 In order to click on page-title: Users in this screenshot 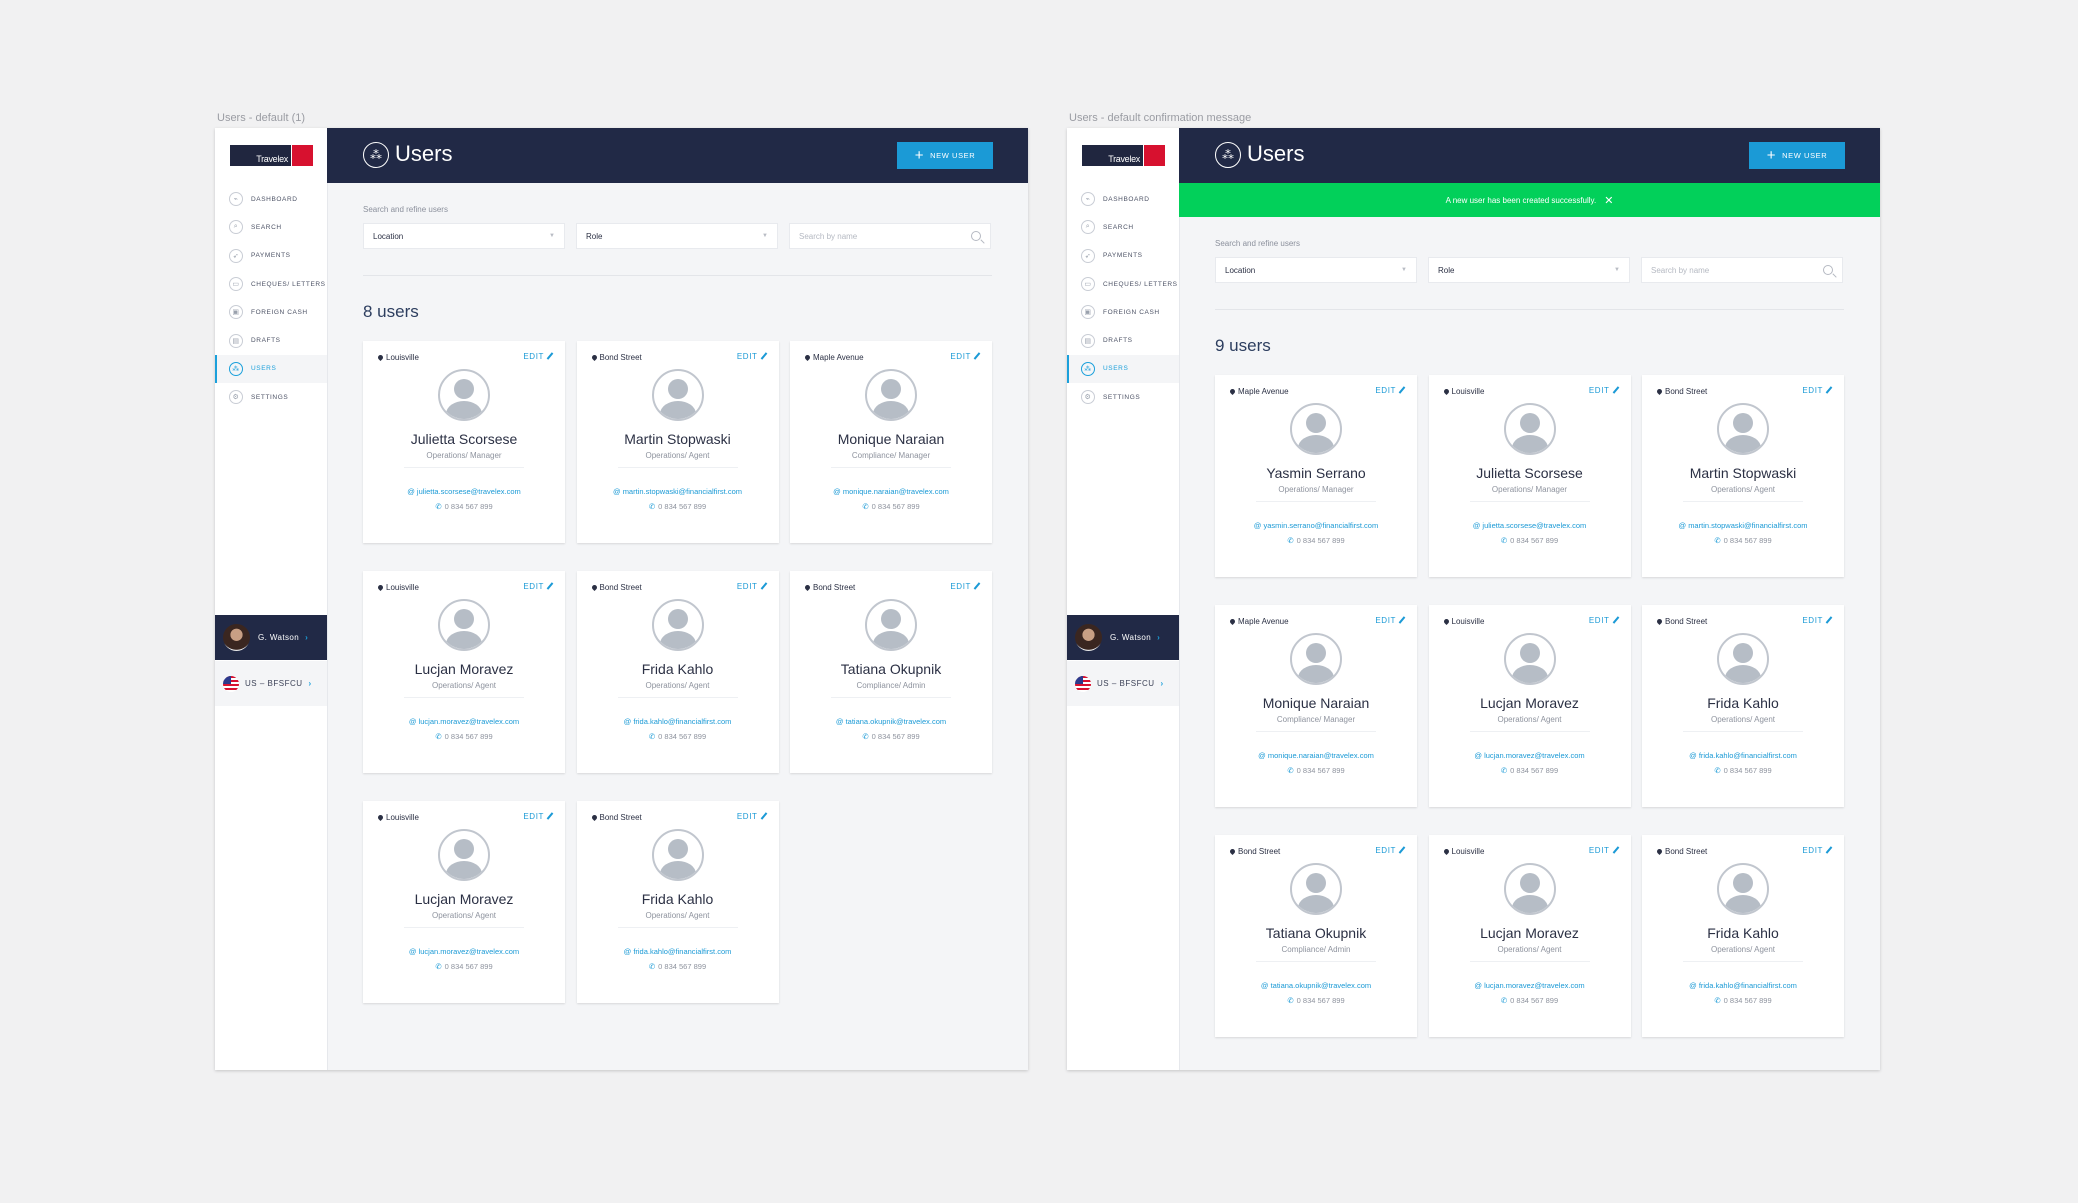, I will do `click(1276, 153)`.